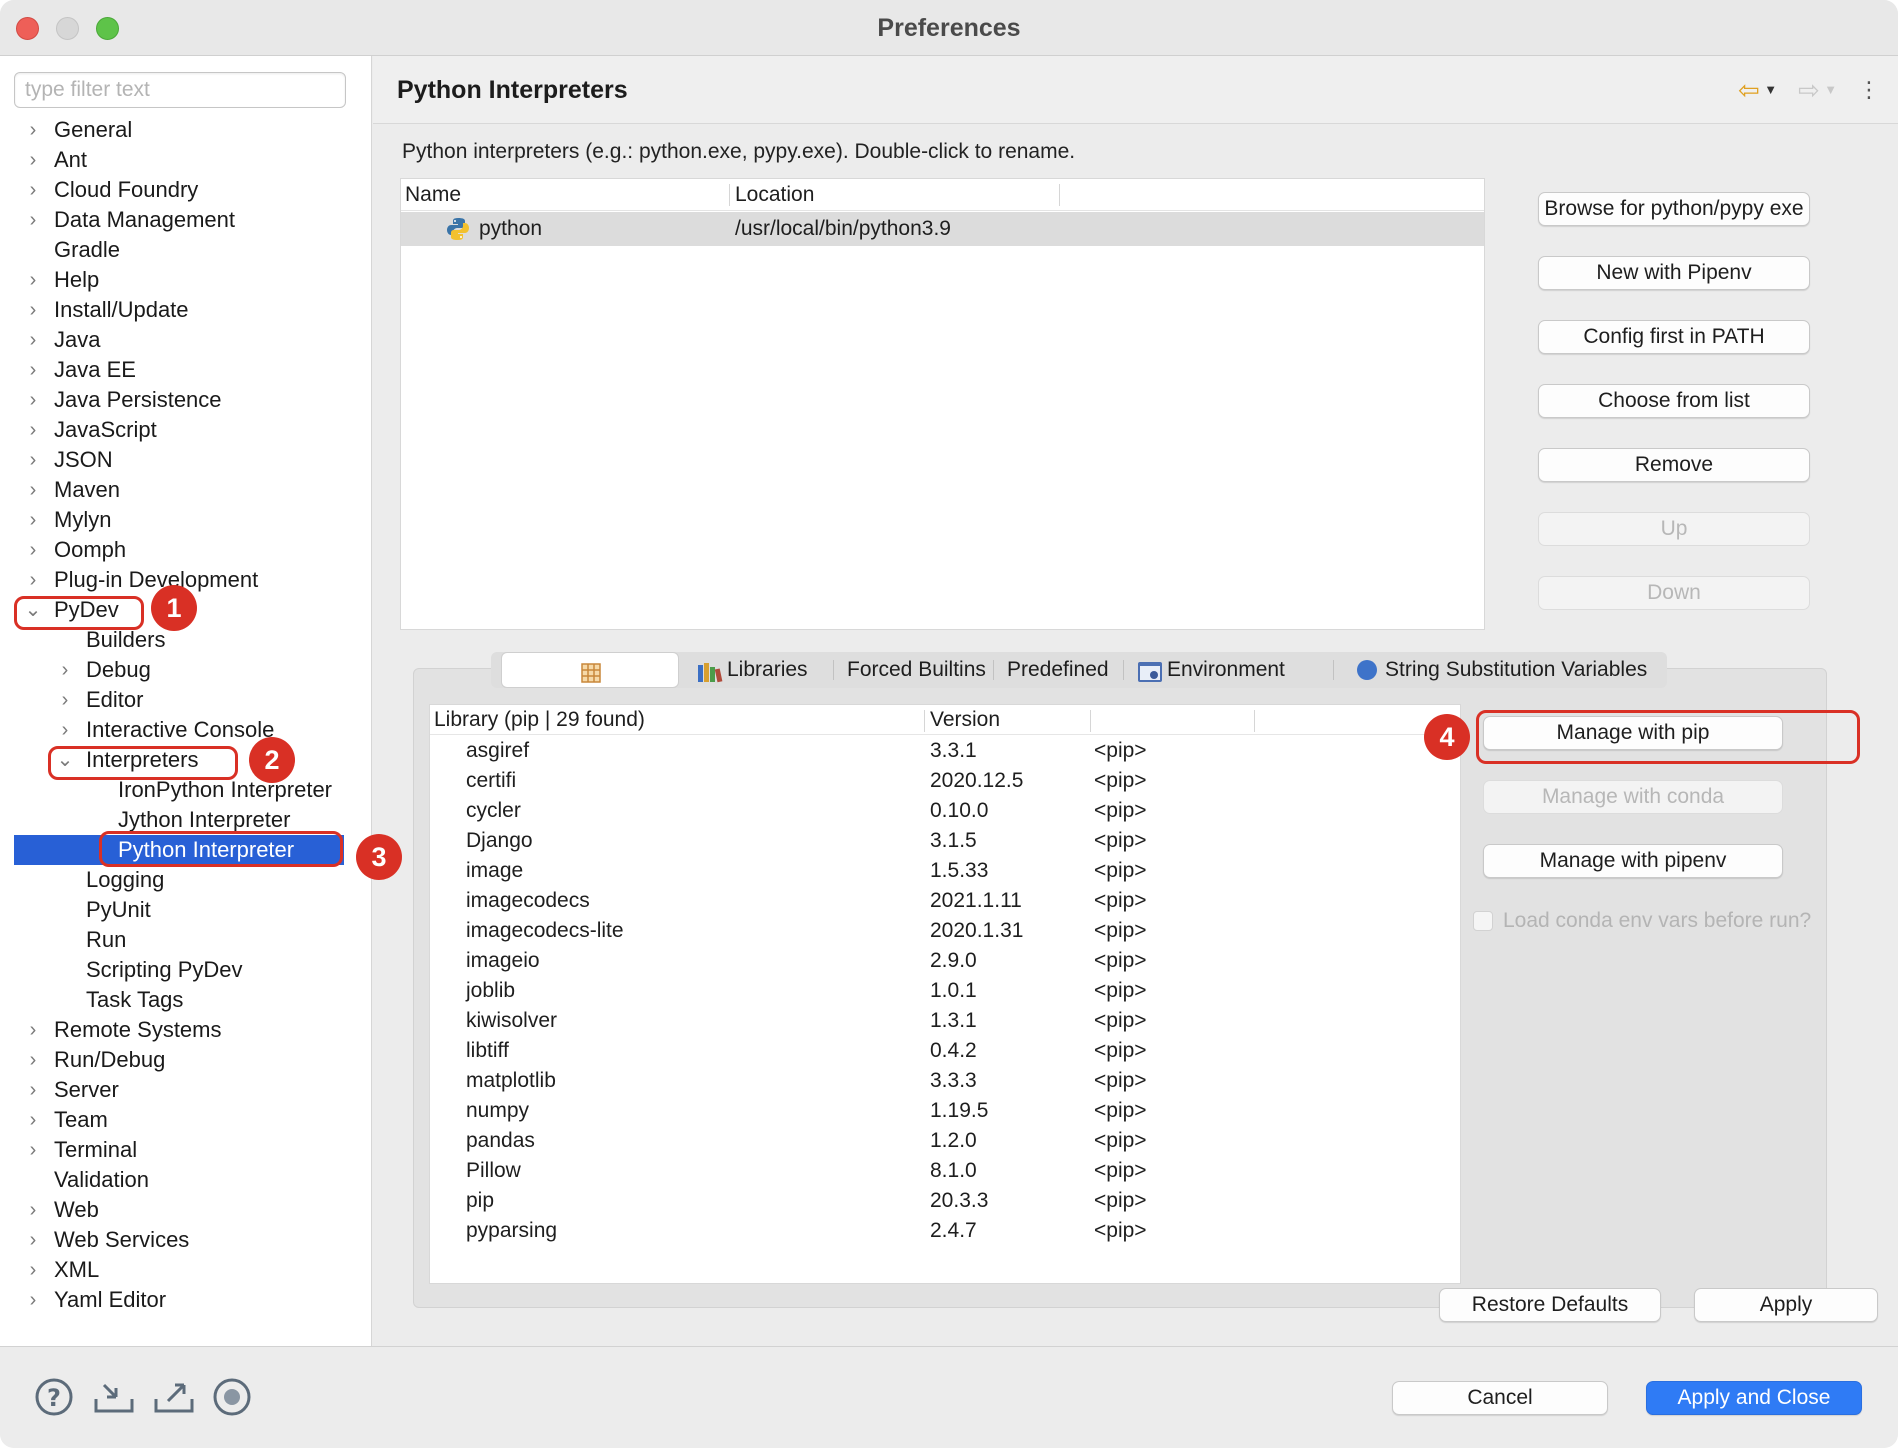 This screenshot has width=1898, height=1448. What do you see at coordinates (185, 190) in the screenshot?
I see `tree-item: › Cloud Foundry` at bounding box center [185, 190].